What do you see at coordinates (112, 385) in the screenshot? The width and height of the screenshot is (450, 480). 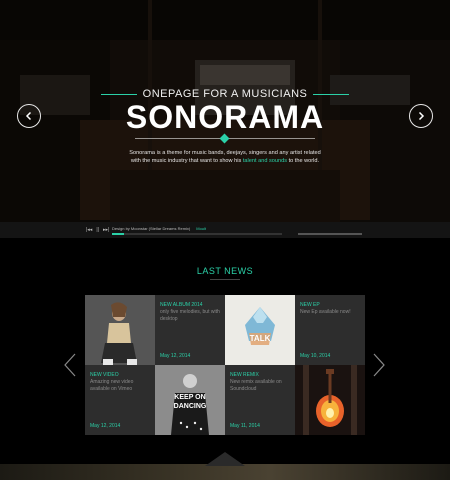 I see `news-card-text: Amazing new video available on Vimeo` at bounding box center [112, 385].